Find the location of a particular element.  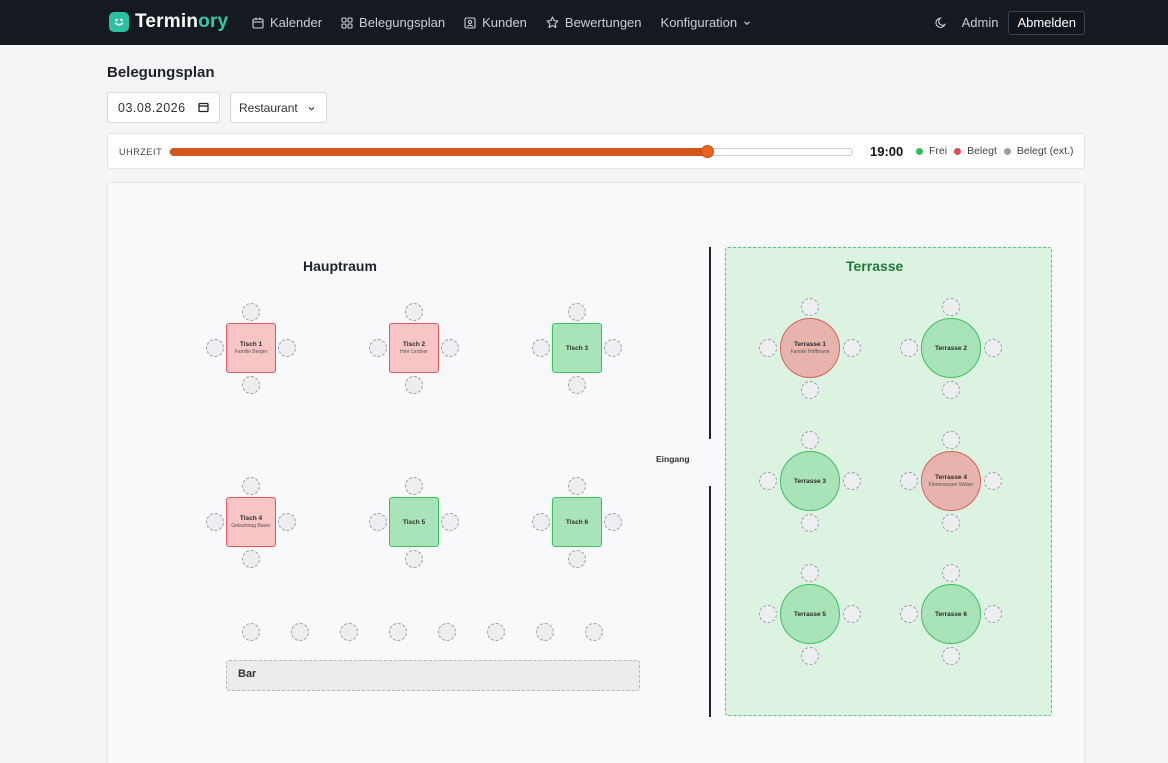

bar-label: Bar is located at coordinates (247, 674).